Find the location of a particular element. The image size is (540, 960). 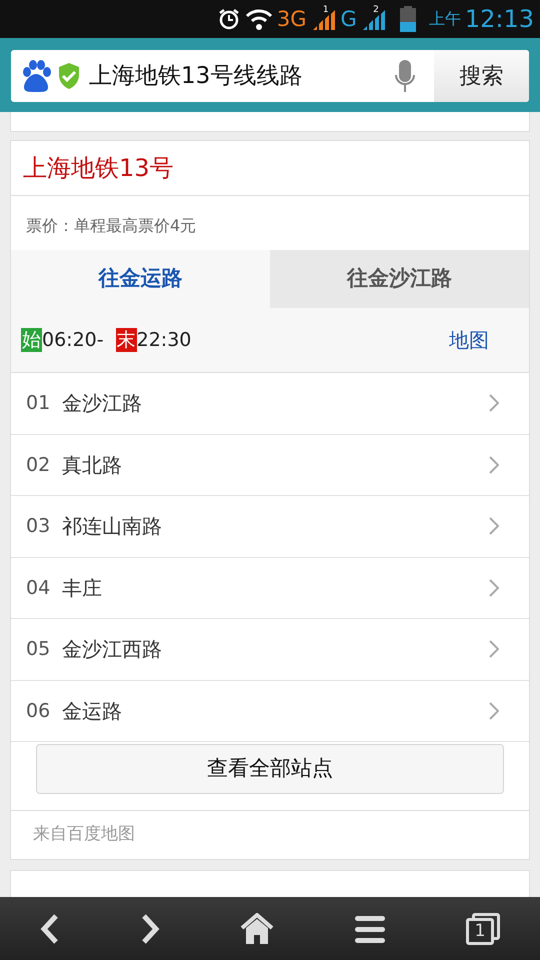

search-field: 上海地铁13号线线路 搜索 is located at coordinates (270, 76).